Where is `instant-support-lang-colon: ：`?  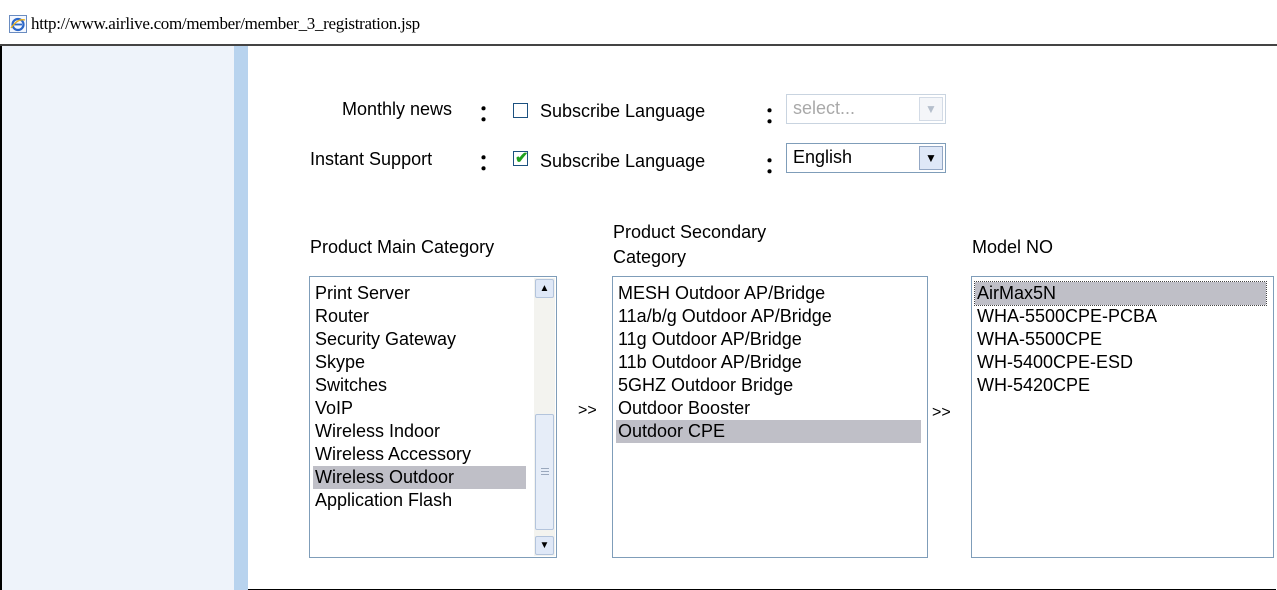
instant-support-lang-colon: ： is located at coordinates (775, 165).